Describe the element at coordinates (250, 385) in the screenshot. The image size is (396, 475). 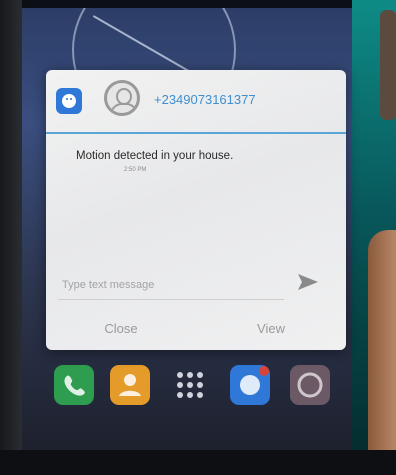
I see `messaging-icon` at that location.